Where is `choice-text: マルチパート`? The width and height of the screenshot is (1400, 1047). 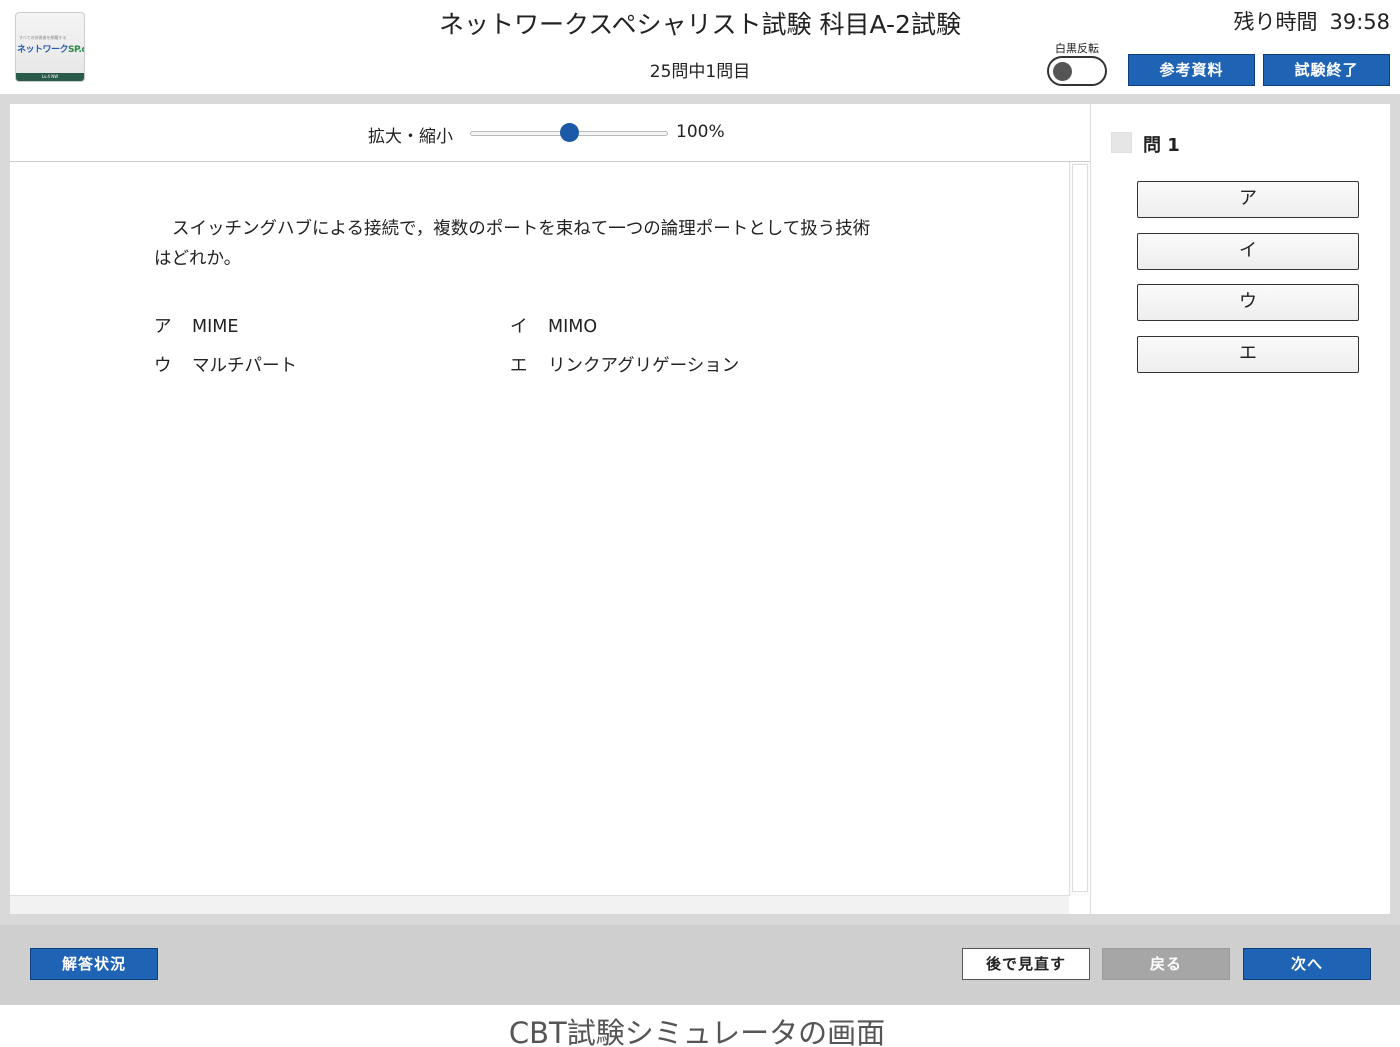
choice-text: マルチパート is located at coordinates (244, 366).